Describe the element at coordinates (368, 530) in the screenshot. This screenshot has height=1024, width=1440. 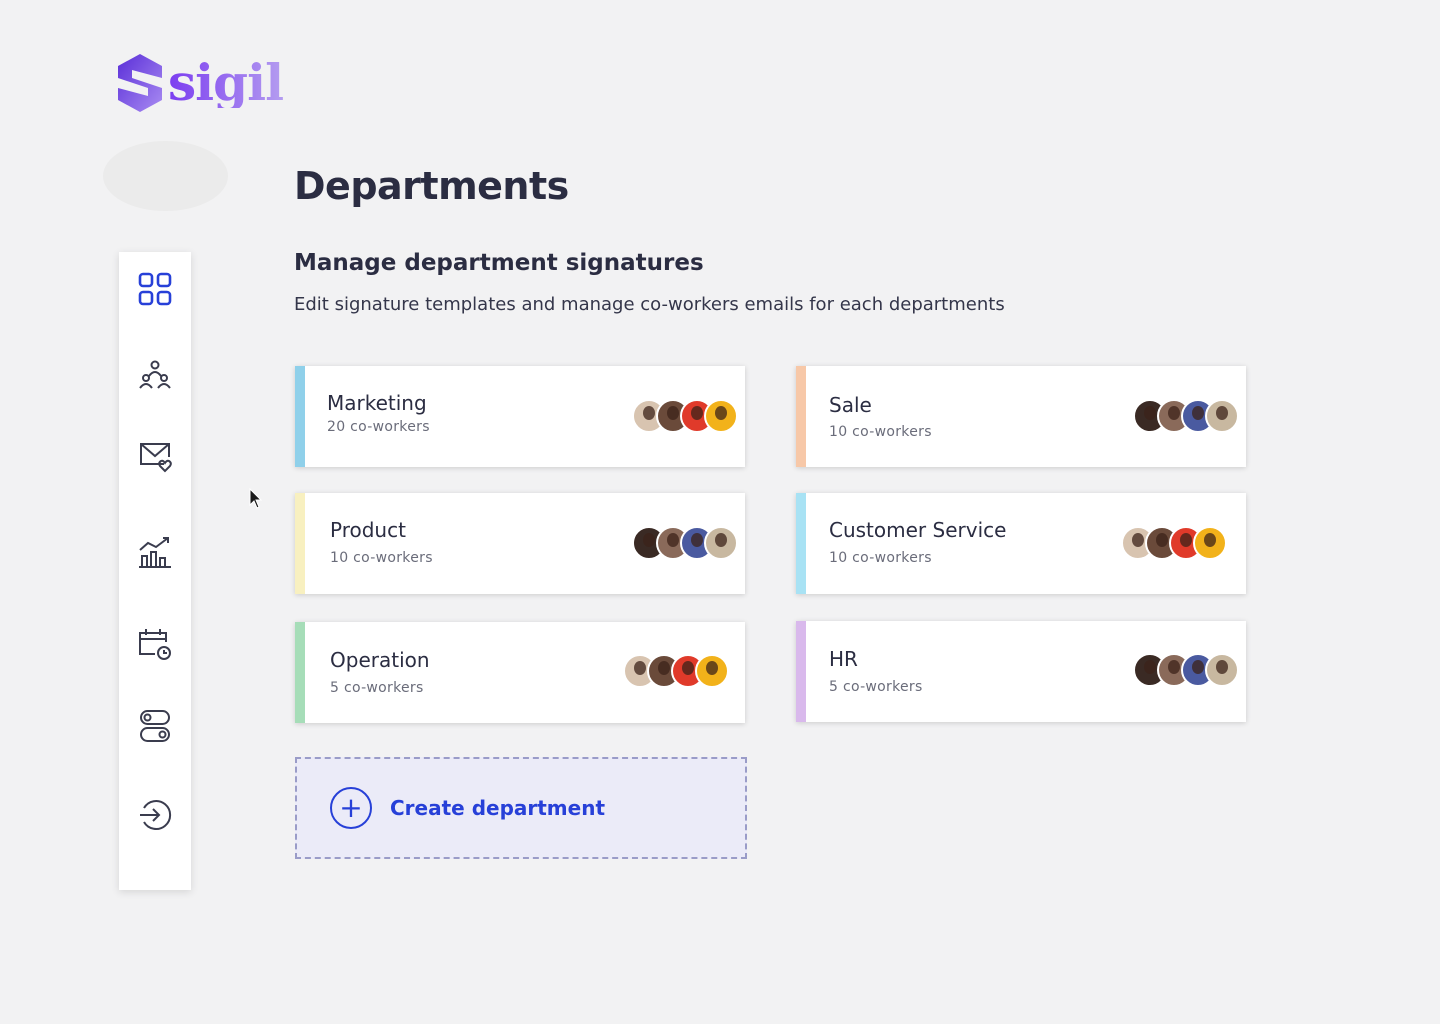
I see `department-name: Product` at that location.